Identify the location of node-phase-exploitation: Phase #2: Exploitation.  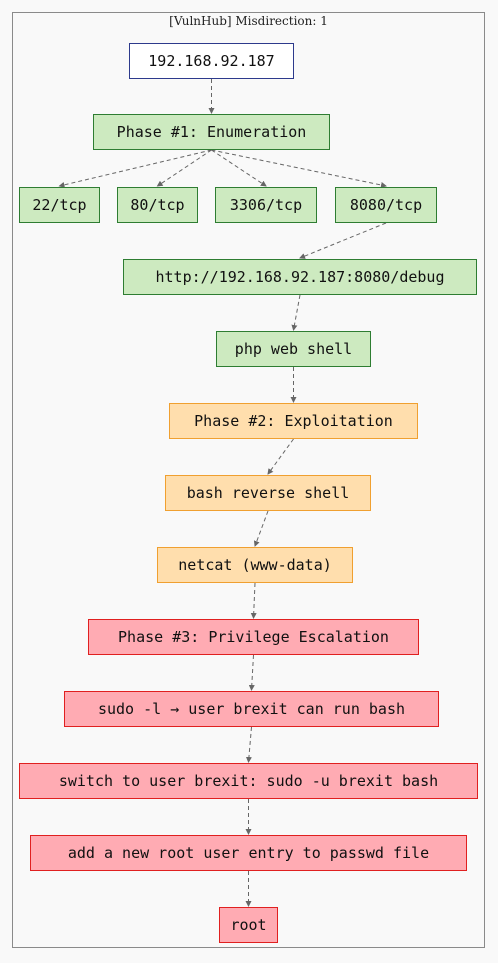
(293, 421).